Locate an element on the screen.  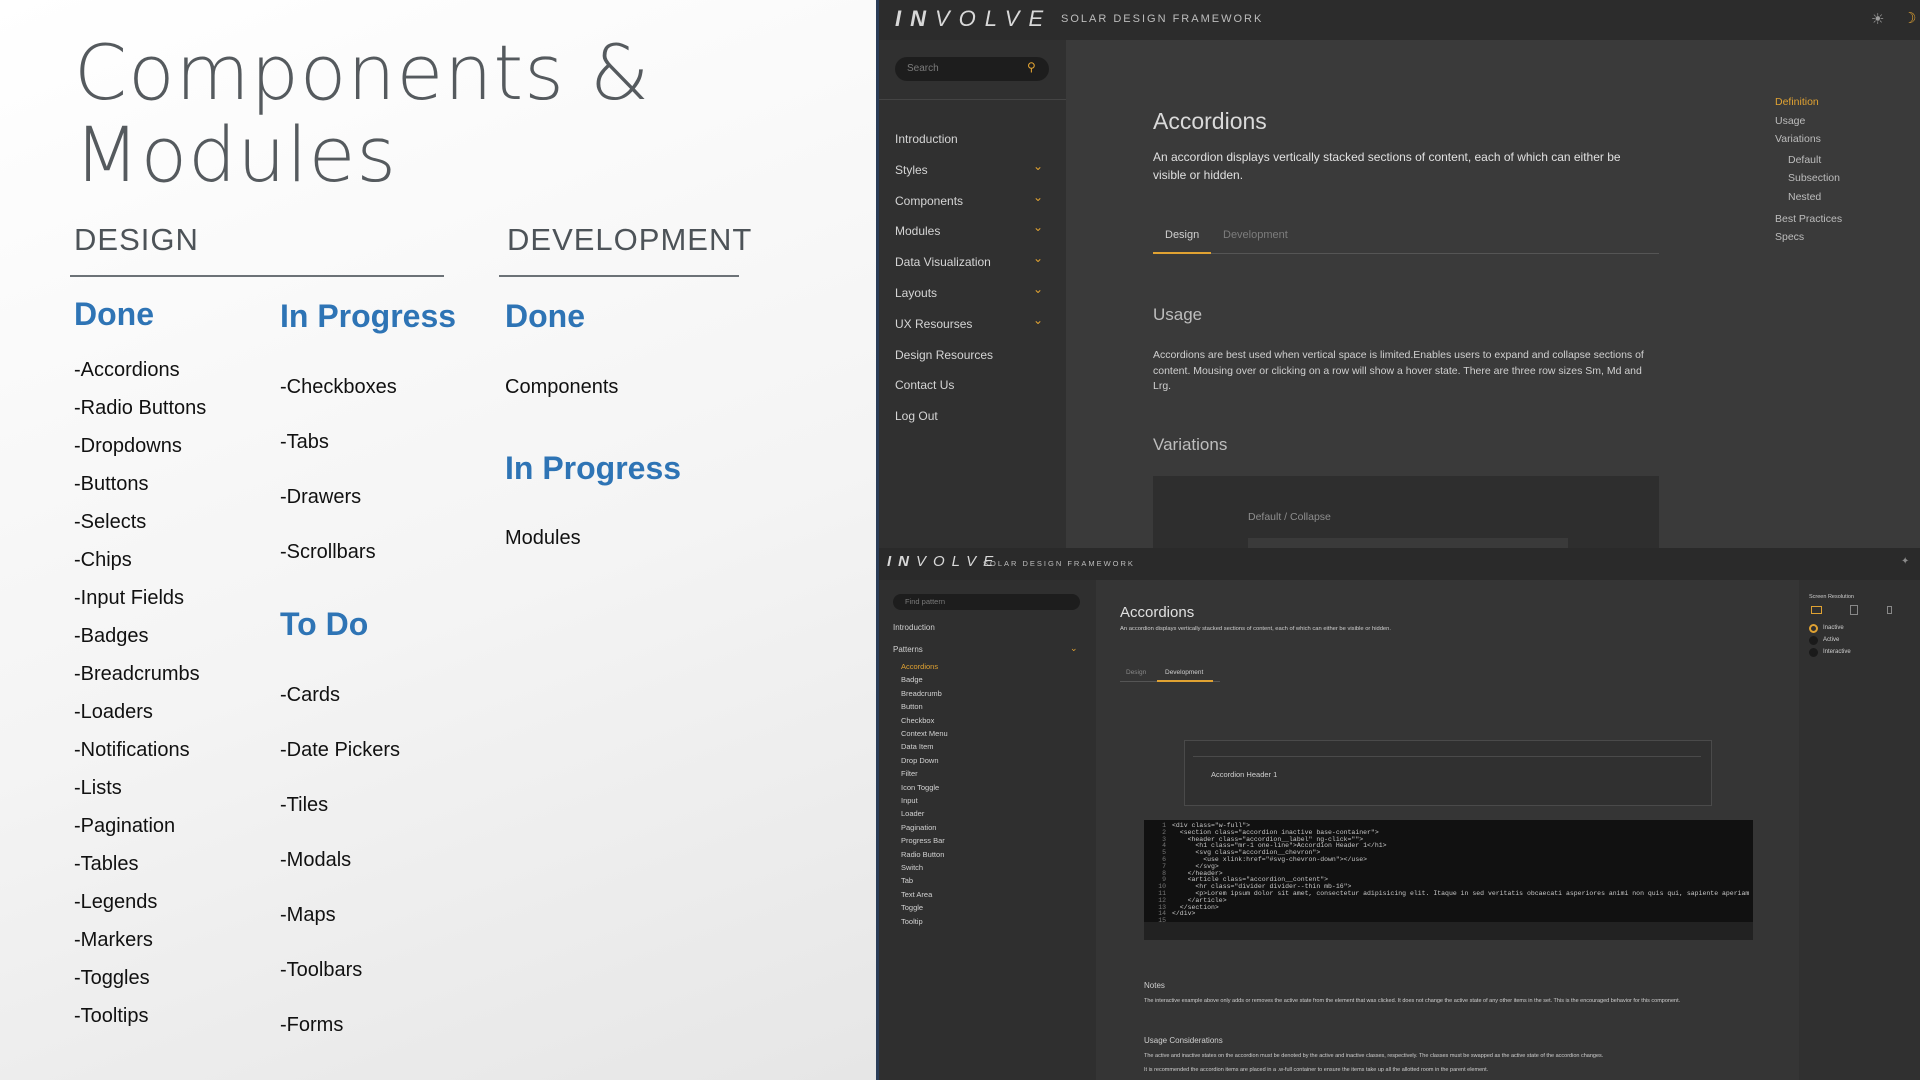
sidebar-item: Contact Us is located at coordinates (924, 385).